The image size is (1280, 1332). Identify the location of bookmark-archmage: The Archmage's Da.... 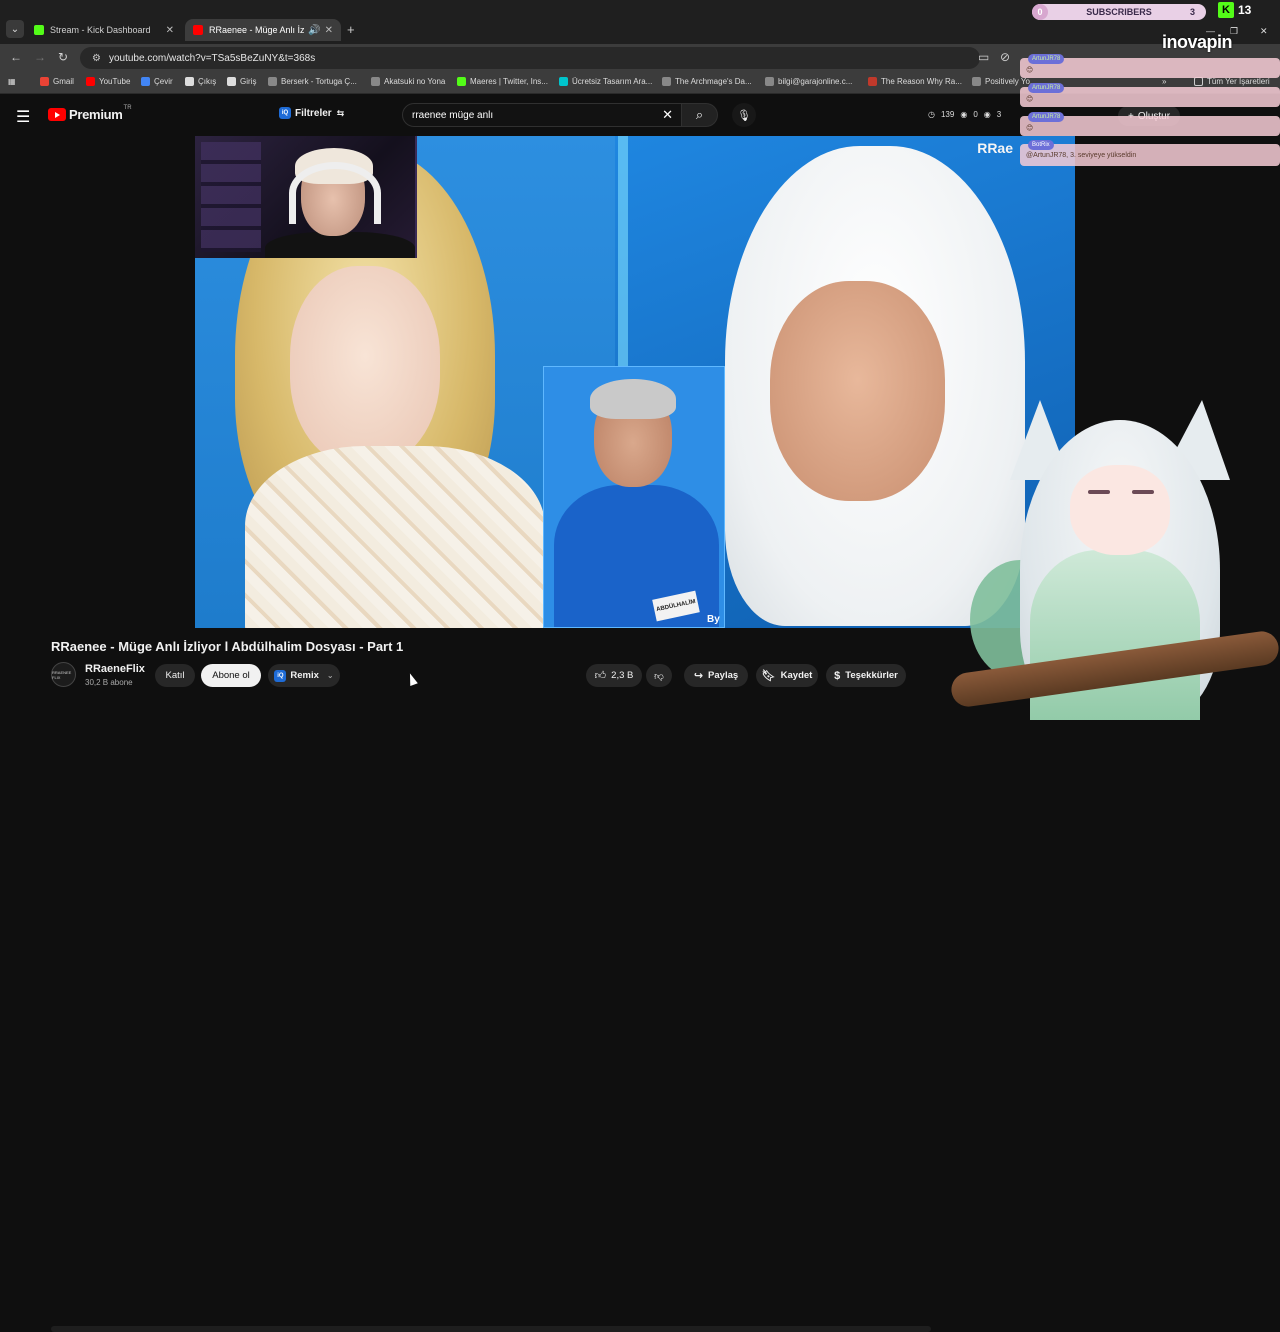
(707, 81).